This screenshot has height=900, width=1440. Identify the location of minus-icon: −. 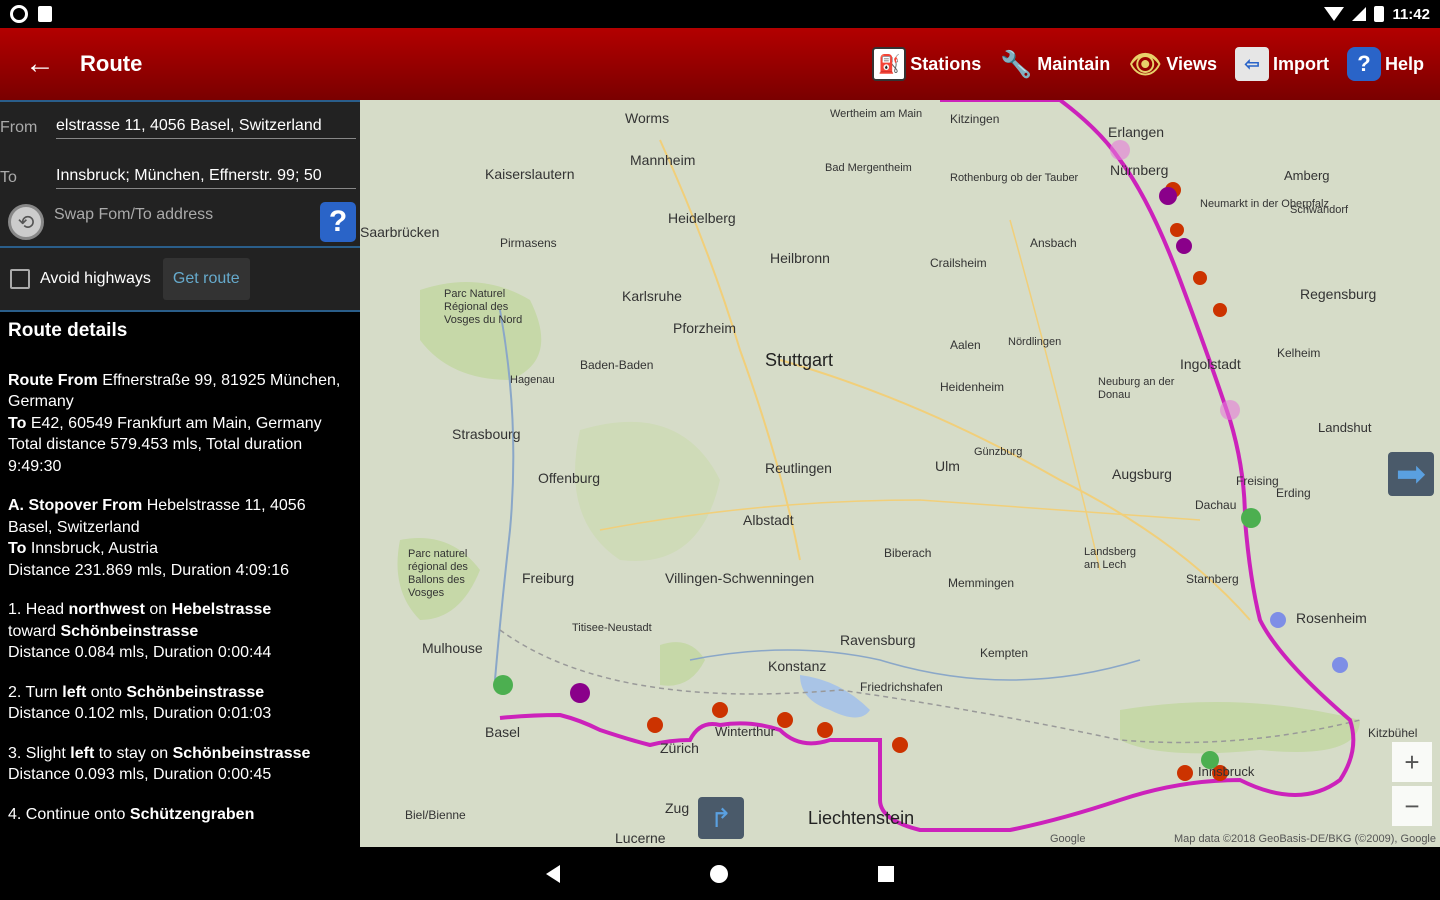
(1412, 805).